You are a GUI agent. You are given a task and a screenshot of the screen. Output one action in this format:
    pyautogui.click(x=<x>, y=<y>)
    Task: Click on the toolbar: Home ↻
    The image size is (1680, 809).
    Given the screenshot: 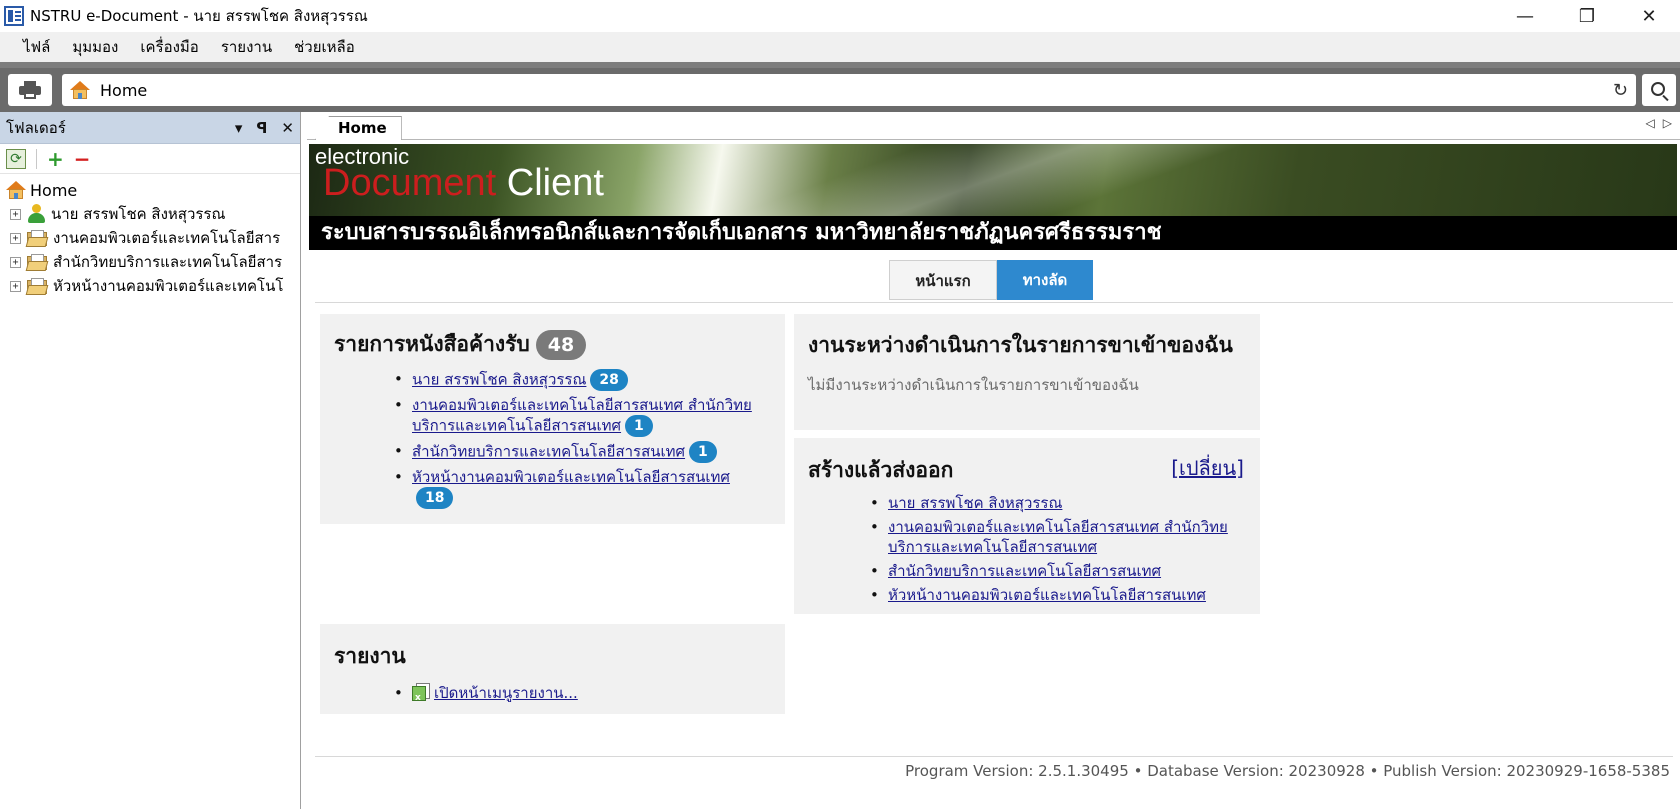 What is the action you would take?
    pyautogui.click(x=840, y=87)
    